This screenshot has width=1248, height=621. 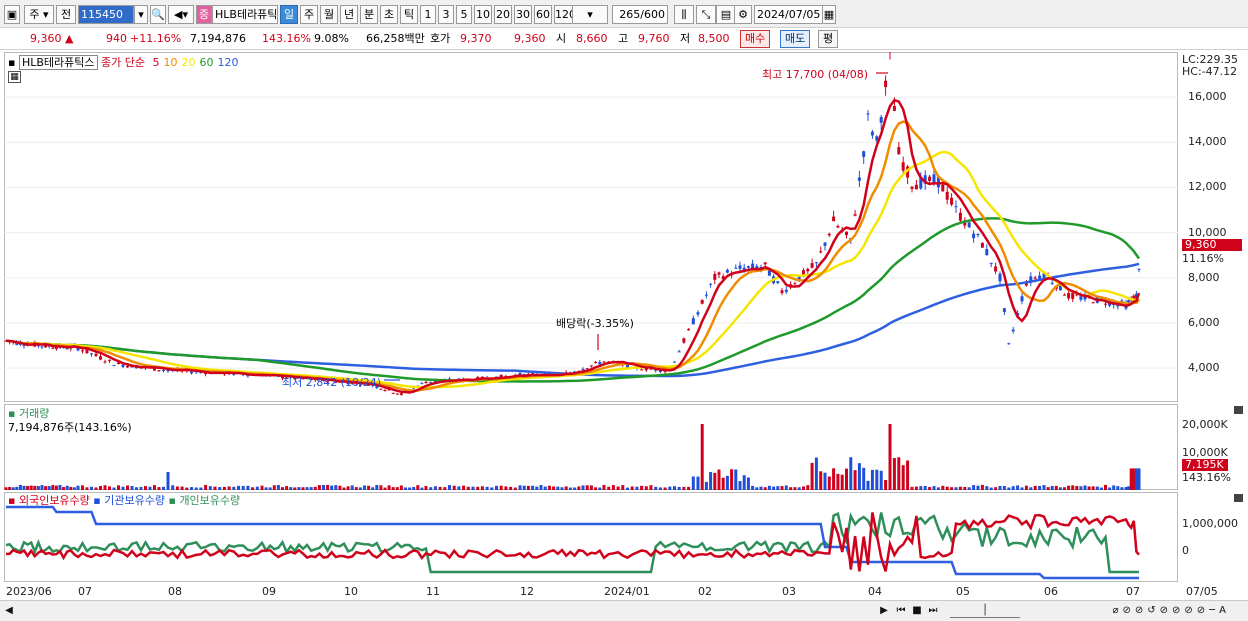 I want to click on prev-button: 전, so click(x=66, y=14).